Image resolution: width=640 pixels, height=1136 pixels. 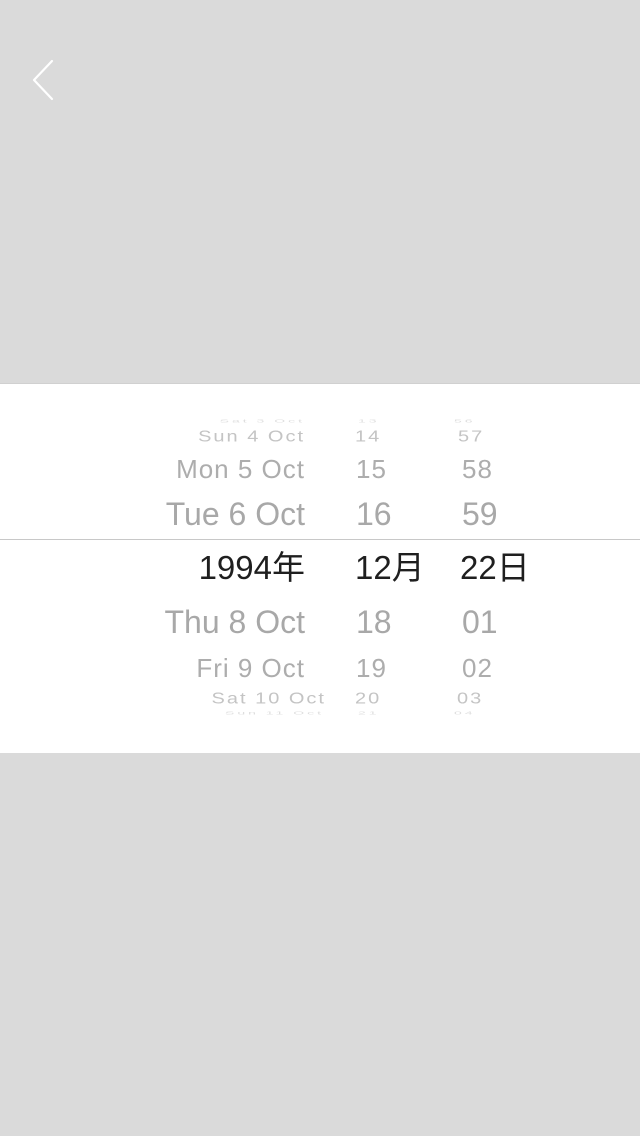 I want to click on picker-hour-below-2: 19, so click(x=371, y=668).